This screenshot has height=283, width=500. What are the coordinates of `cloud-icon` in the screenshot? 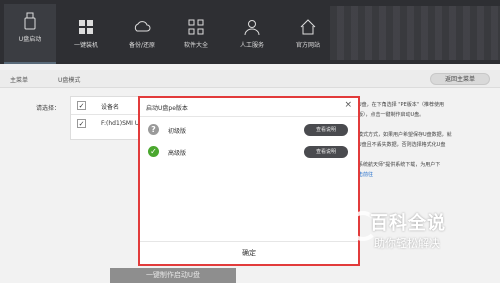 It's located at (142, 26).